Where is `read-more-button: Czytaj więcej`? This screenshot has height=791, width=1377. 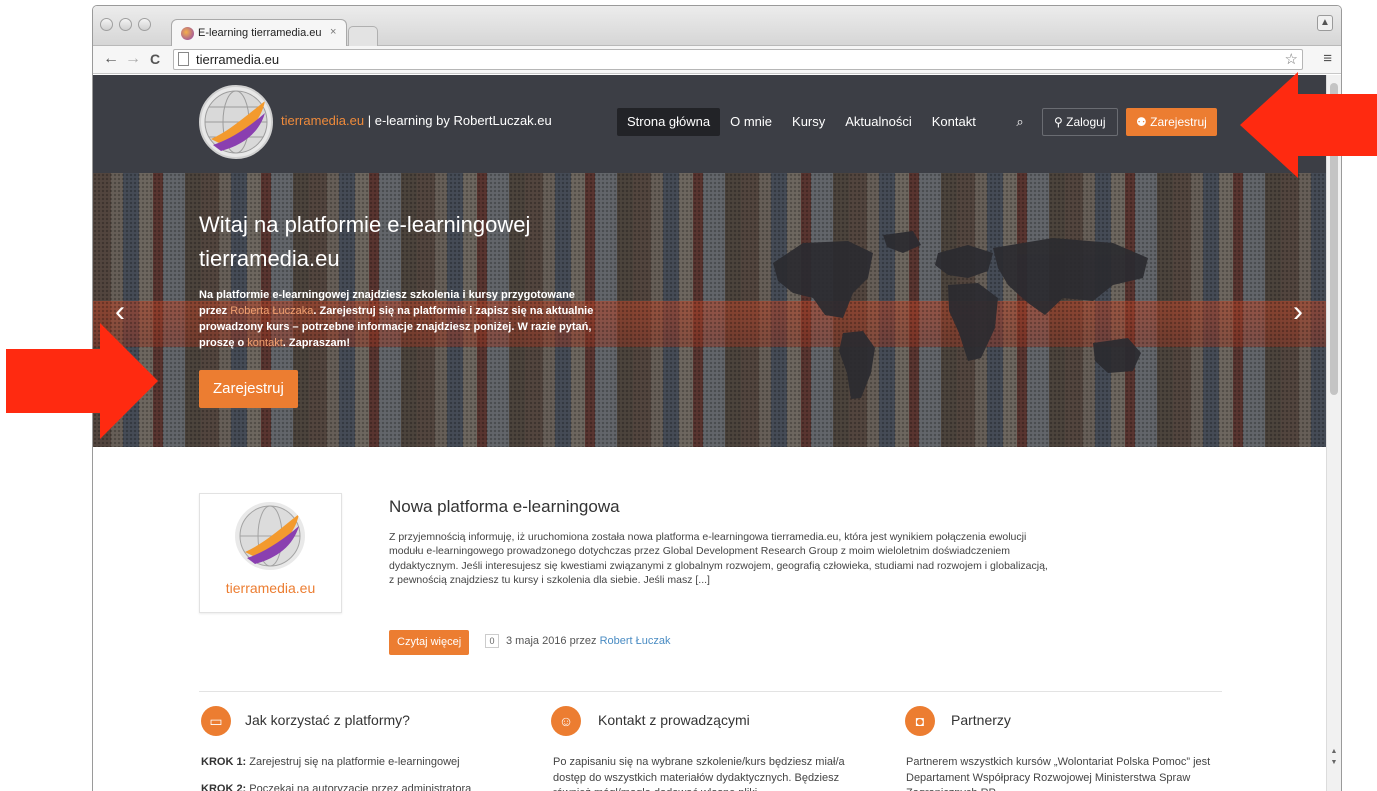 read-more-button: Czytaj więcej is located at coordinates (429, 642).